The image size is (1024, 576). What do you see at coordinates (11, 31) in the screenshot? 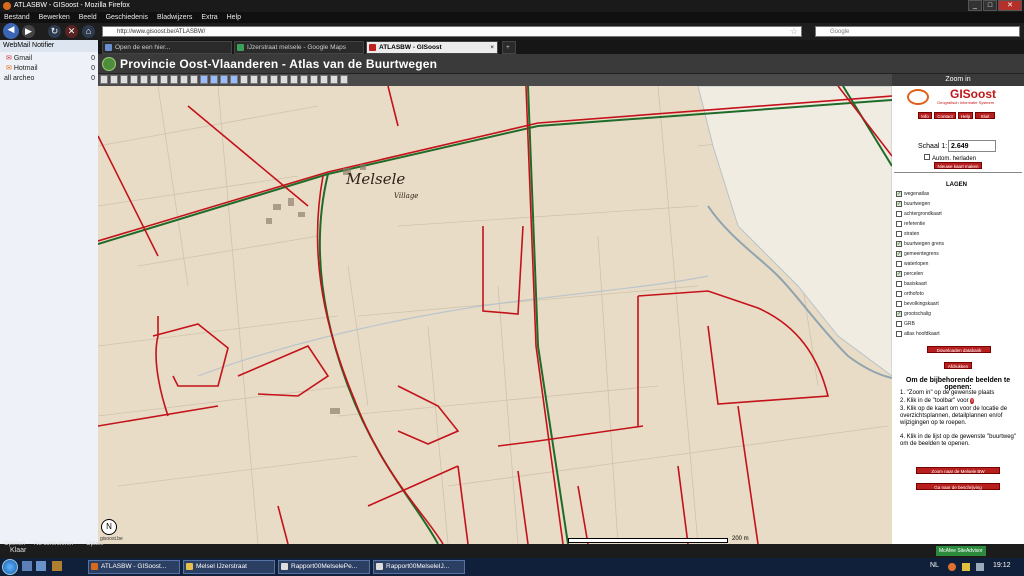
I see `back-icon: ◀` at bounding box center [11, 31].